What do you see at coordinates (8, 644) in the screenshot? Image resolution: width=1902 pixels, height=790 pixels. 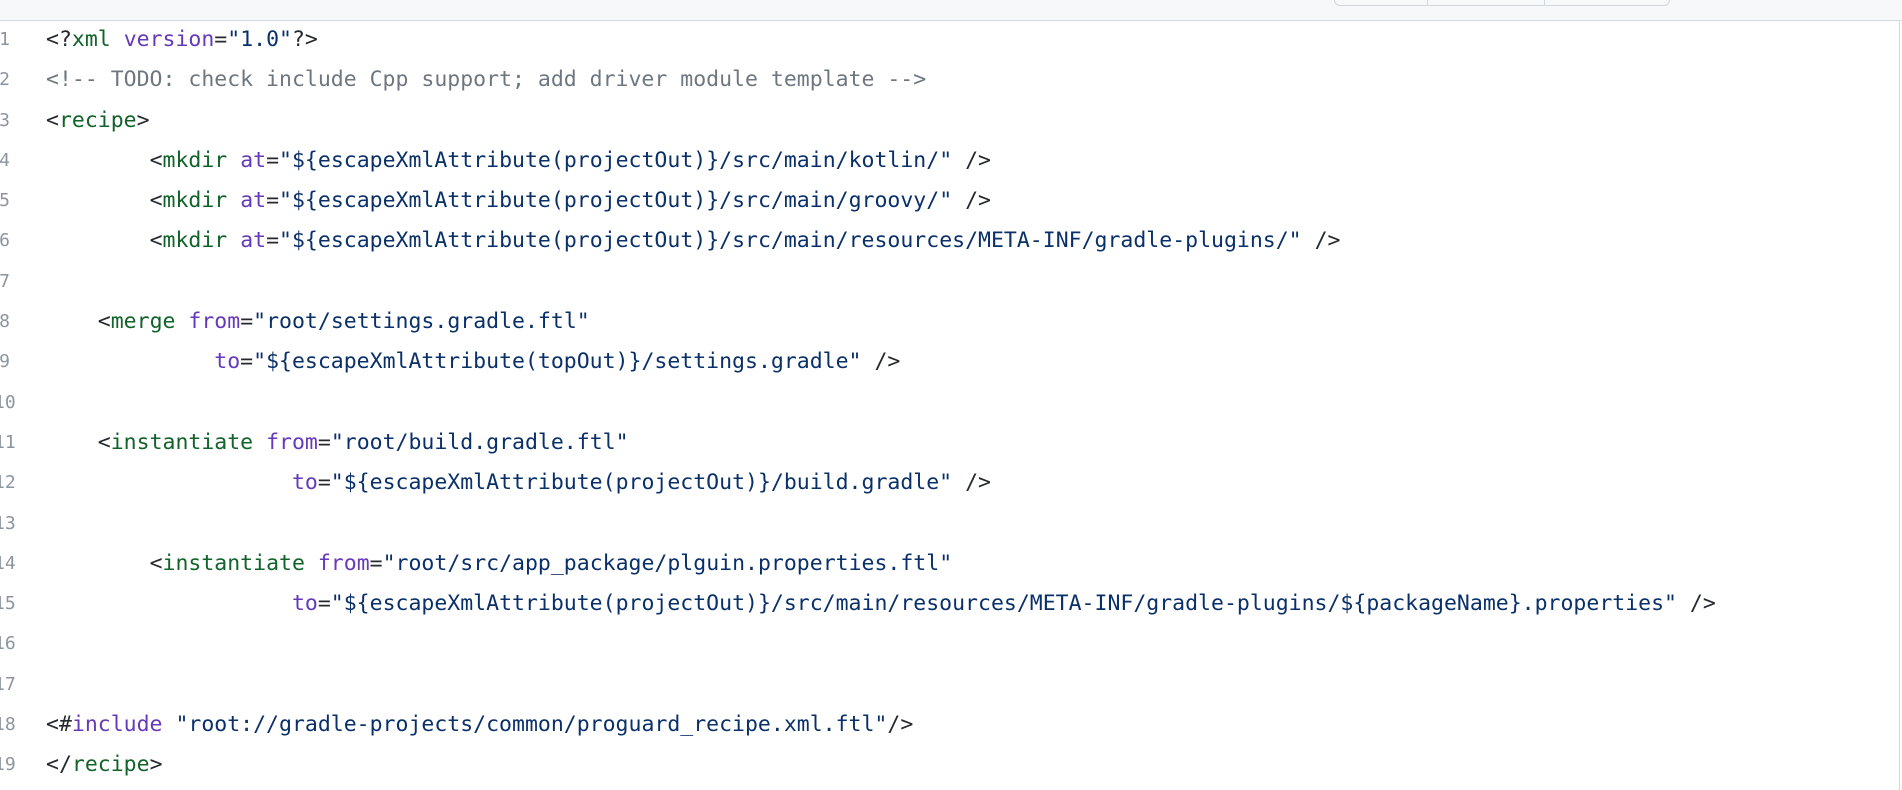 I see `line-number: 16` at bounding box center [8, 644].